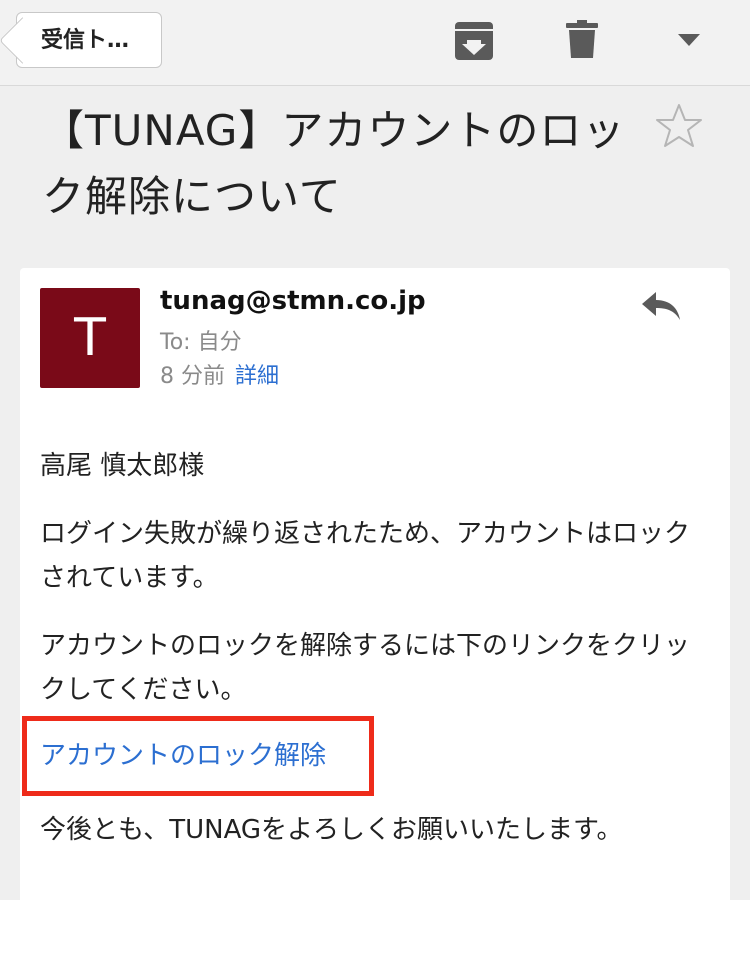 This screenshot has width=750, height=968. Describe the element at coordinates (122, 466) in the screenshot. I see `greeting-text: 高尾 慎太郎様` at that location.